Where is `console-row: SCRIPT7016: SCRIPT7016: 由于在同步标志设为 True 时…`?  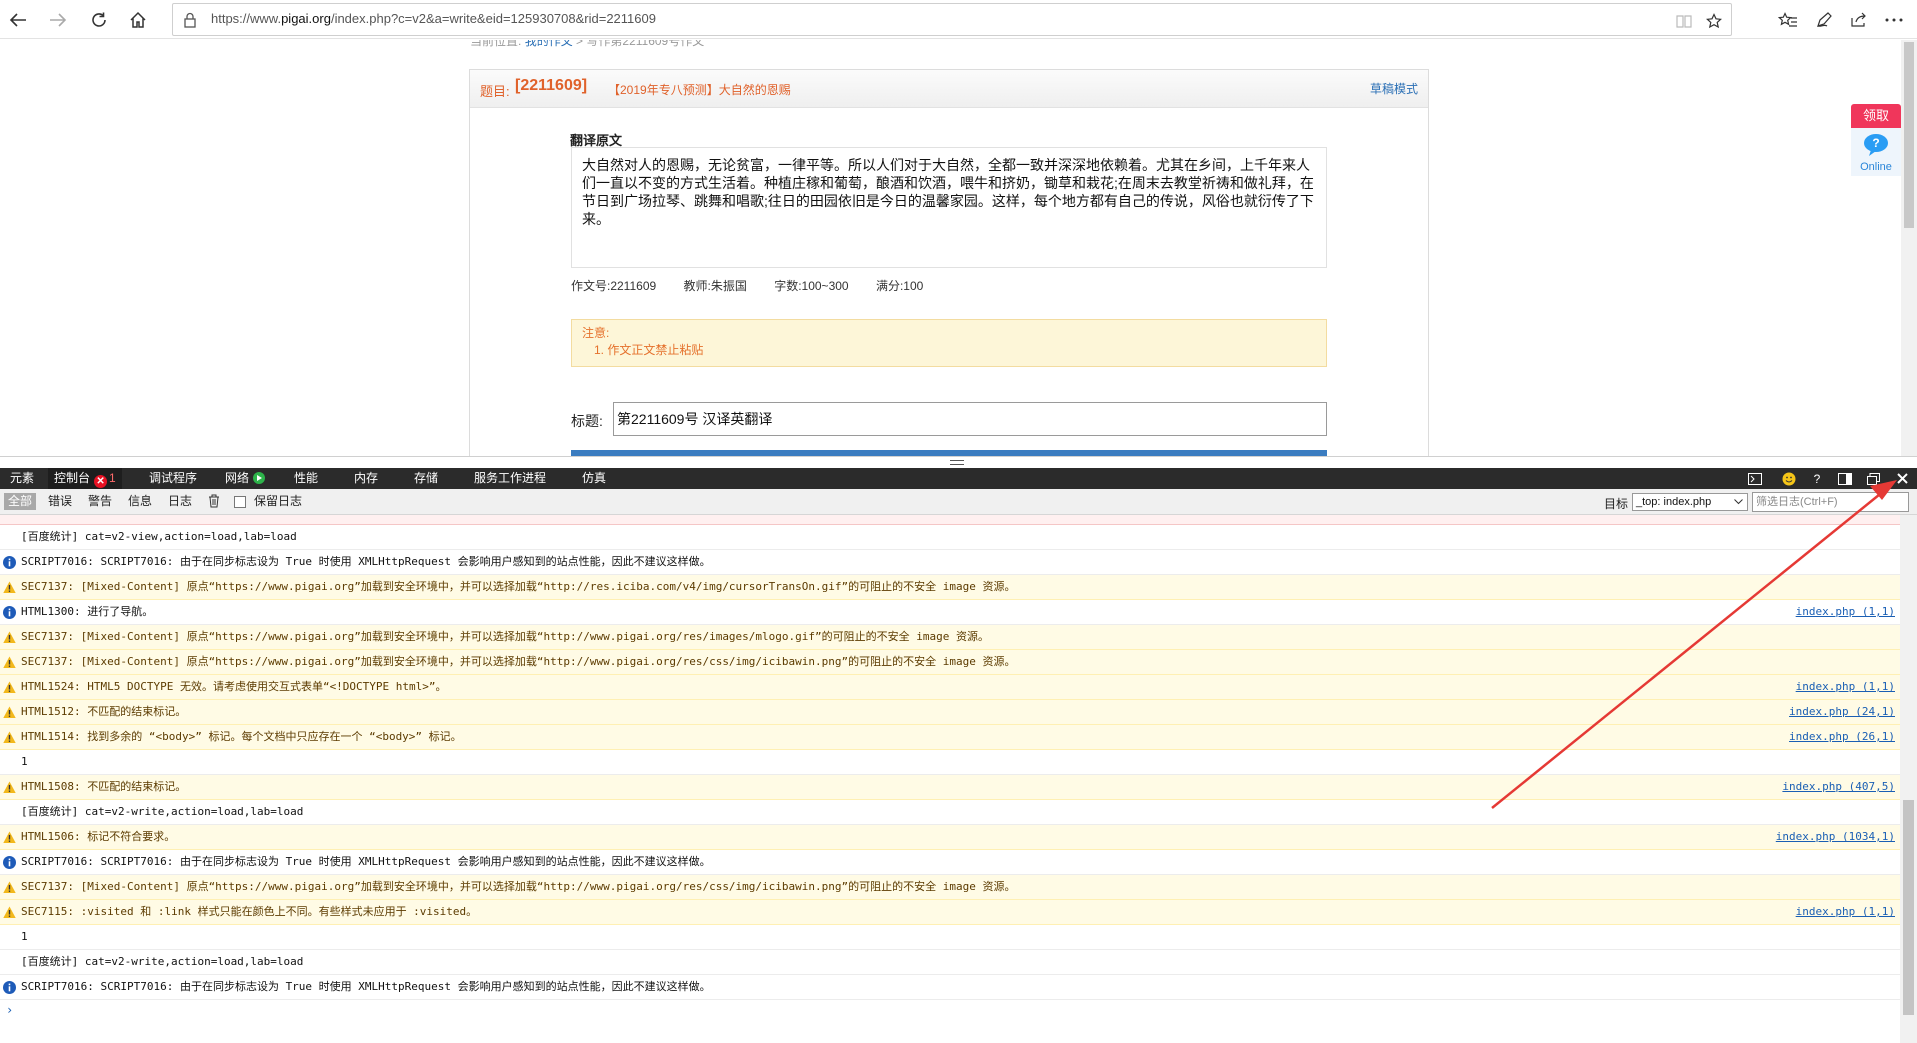
console-row: SCRIPT7016: SCRIPT7016: 由于在同步标志设为 True 时… is located at coordinates (950, 987).